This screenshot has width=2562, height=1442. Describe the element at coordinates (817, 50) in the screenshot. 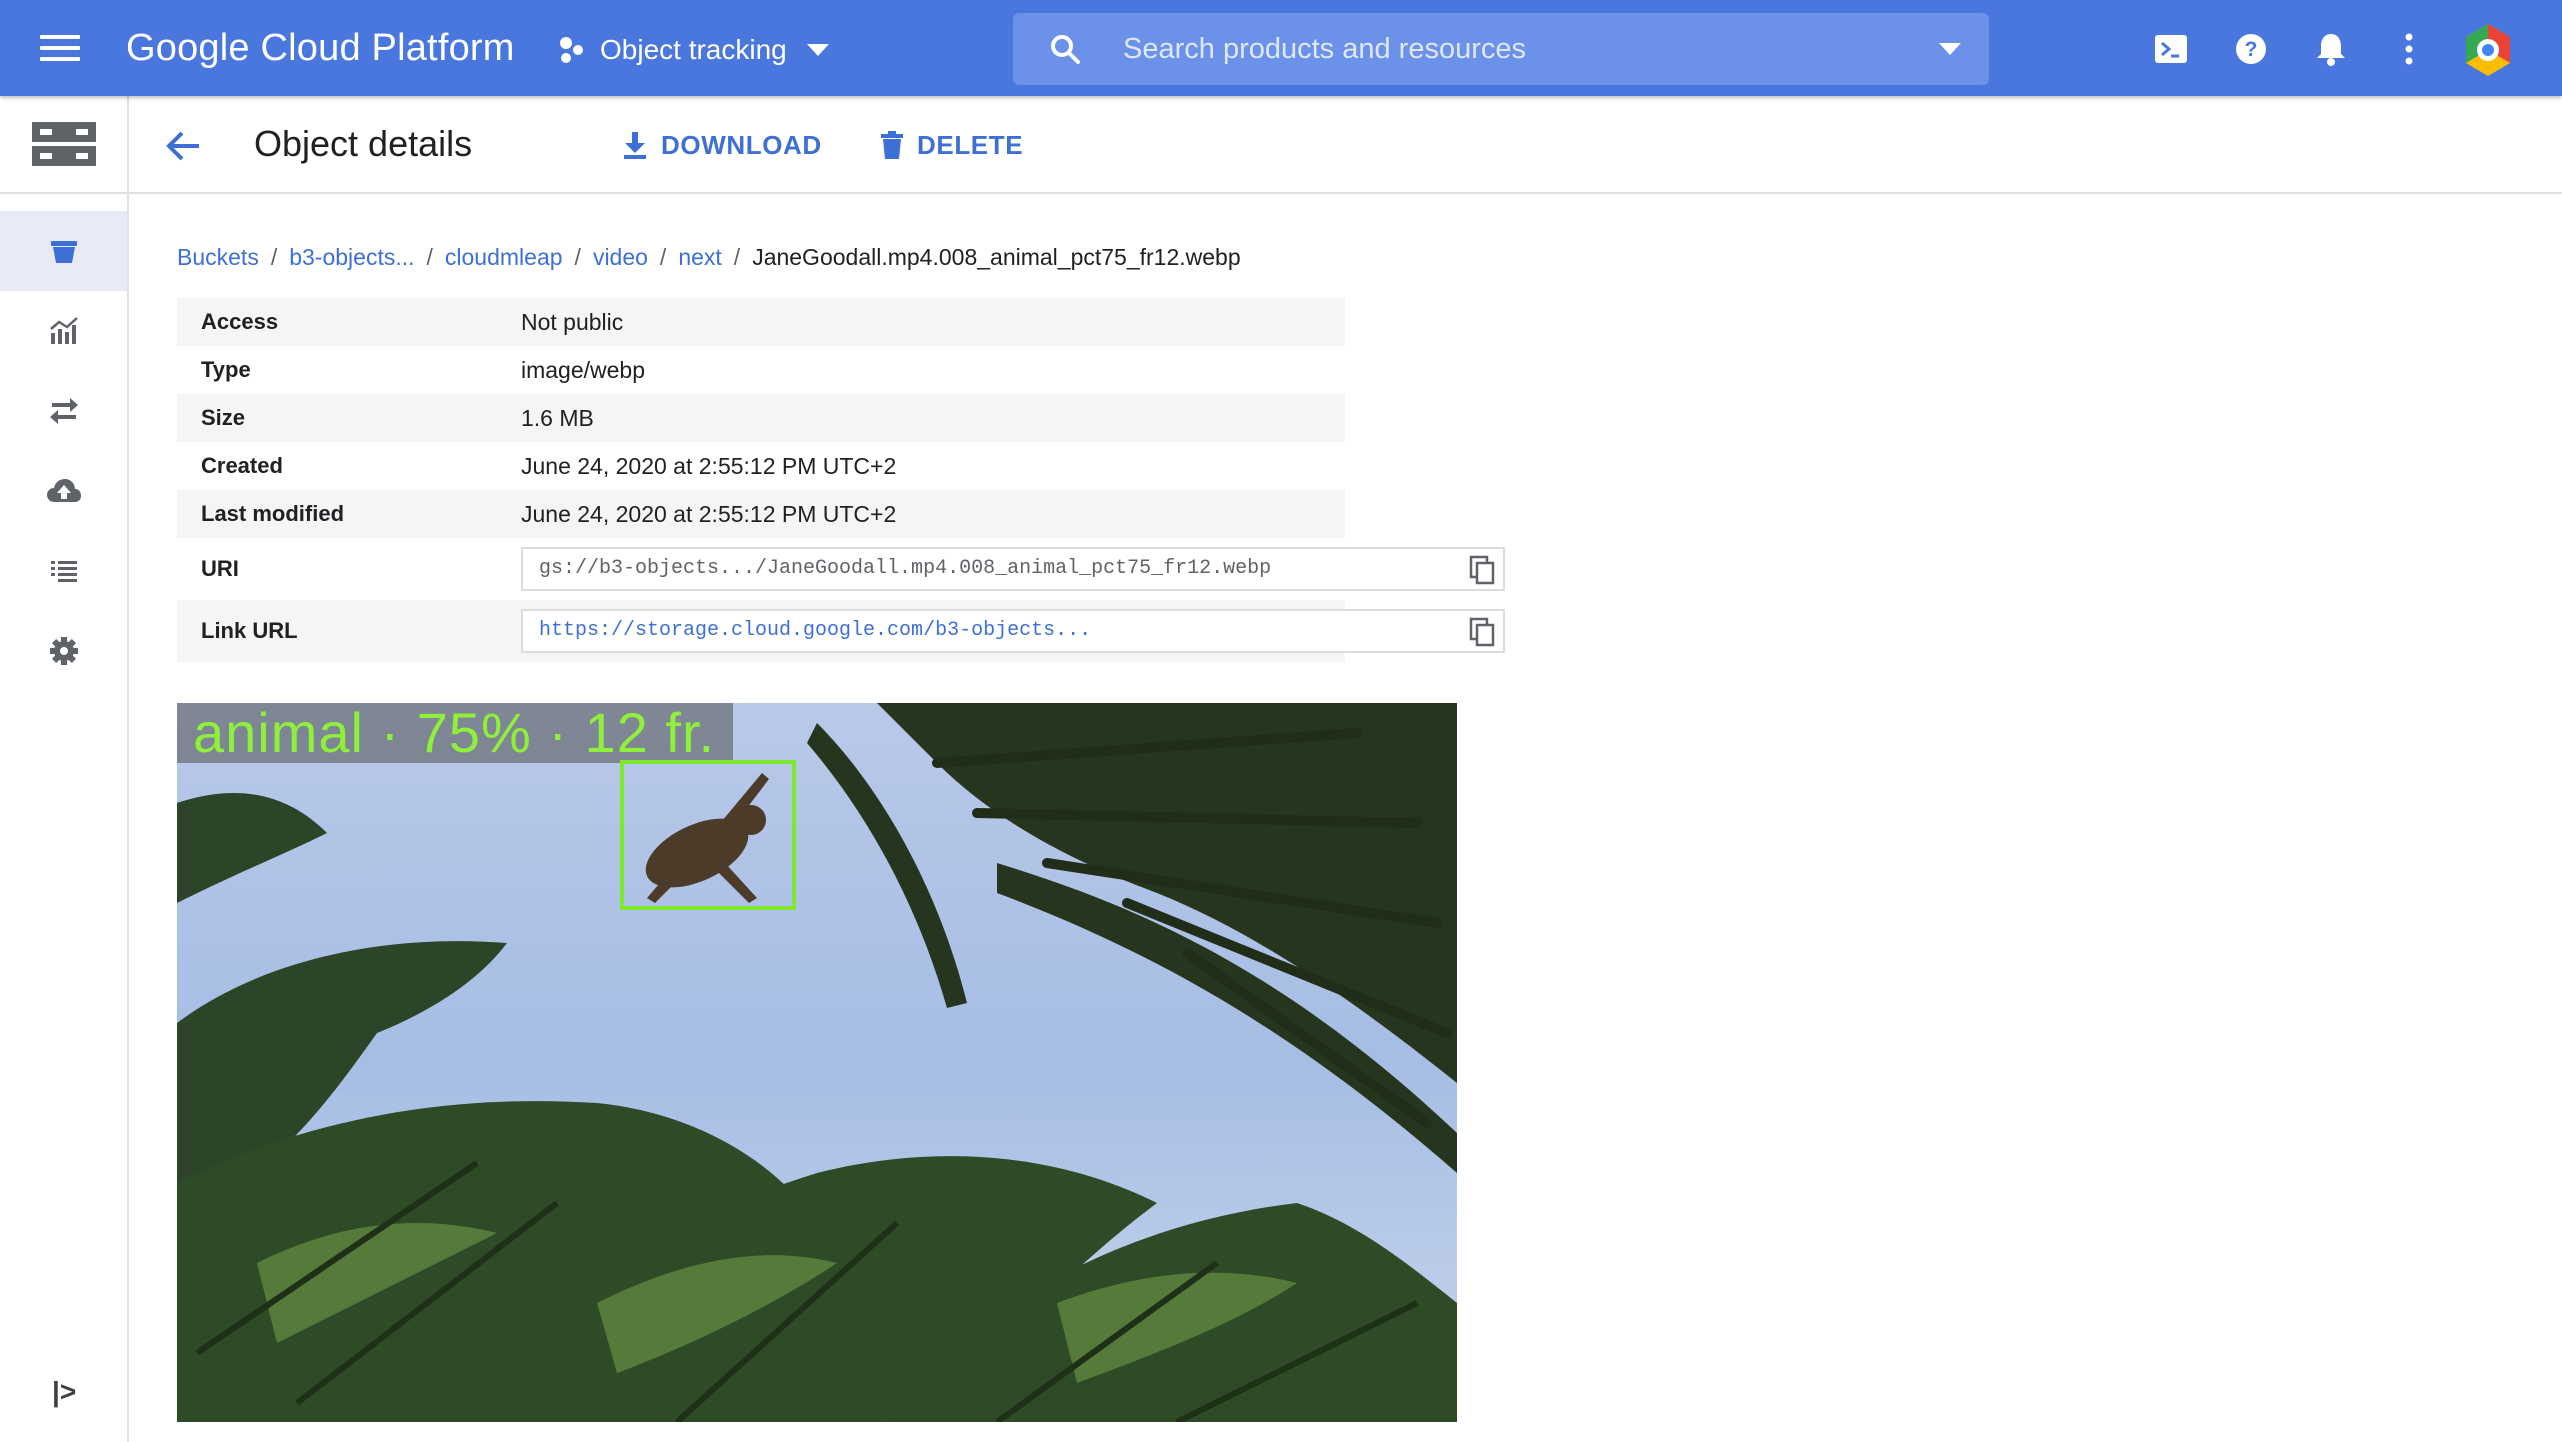

I see `chevron-down-icon` at that location.